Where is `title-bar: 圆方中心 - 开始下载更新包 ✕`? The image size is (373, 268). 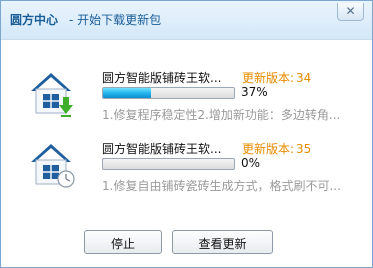 title-bar: 圆方中心 - 开始下载更新包 ✕ is located at coordinates (186, 20).